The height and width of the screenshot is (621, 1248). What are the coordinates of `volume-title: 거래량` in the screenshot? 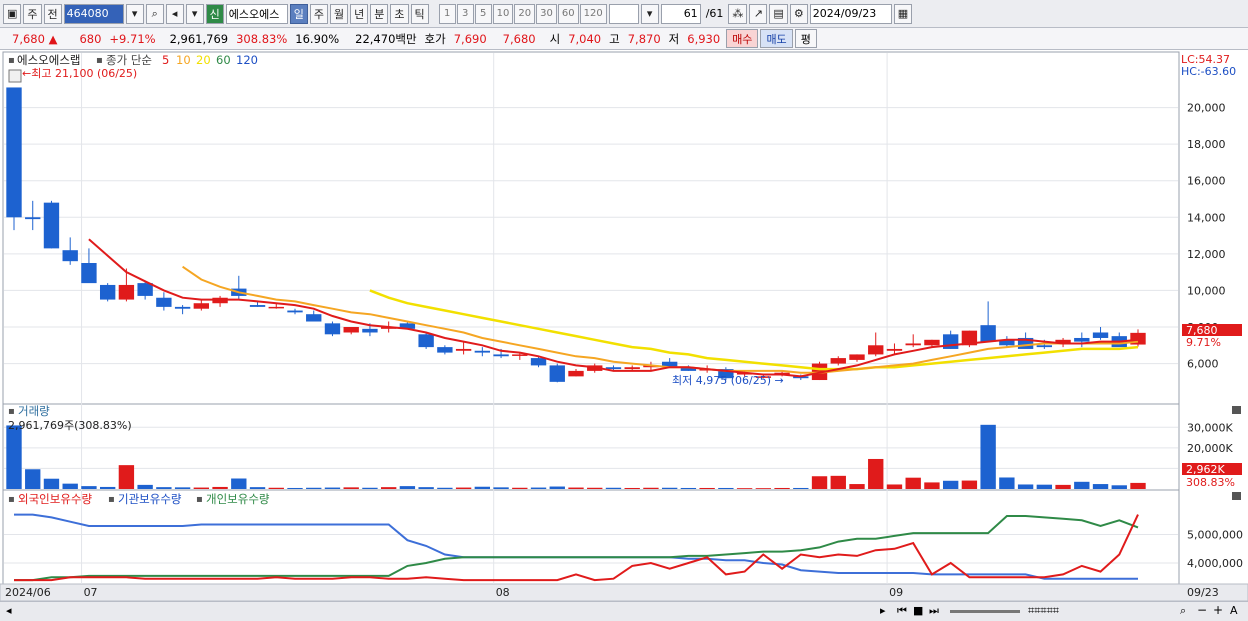 It's located at (34, 411).